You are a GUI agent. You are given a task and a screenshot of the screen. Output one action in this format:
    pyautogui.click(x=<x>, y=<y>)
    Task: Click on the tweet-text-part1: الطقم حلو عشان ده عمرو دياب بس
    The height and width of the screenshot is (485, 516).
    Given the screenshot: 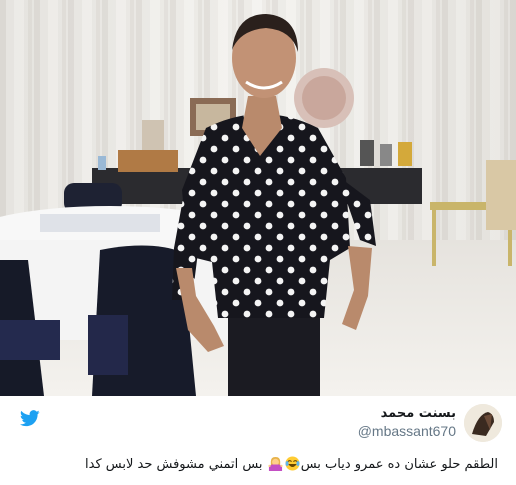 What is the action you would take?
    pyautogui.click(x=399, y=464)
    